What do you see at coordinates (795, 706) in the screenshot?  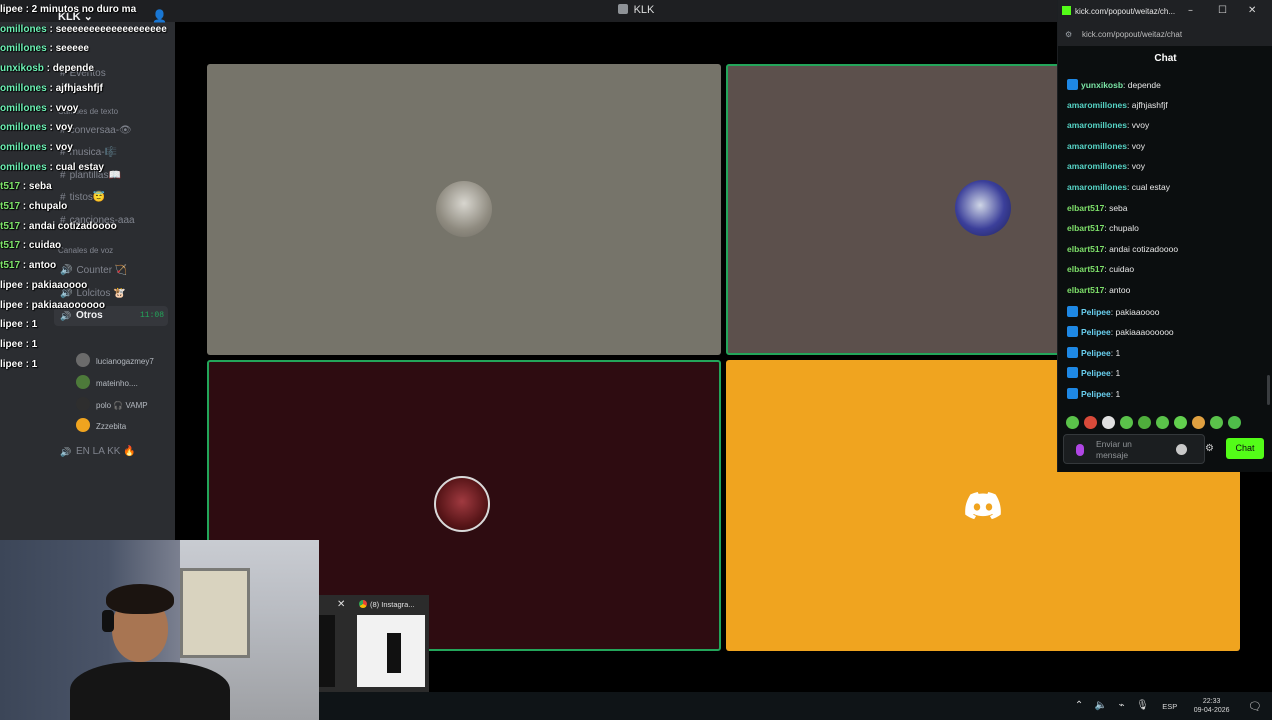 I see `taskbar: ⌃ 🔈 ⌁ 🎙 ESP 22:33 09-04-2026 🗨` at bounding box center [795, 706].